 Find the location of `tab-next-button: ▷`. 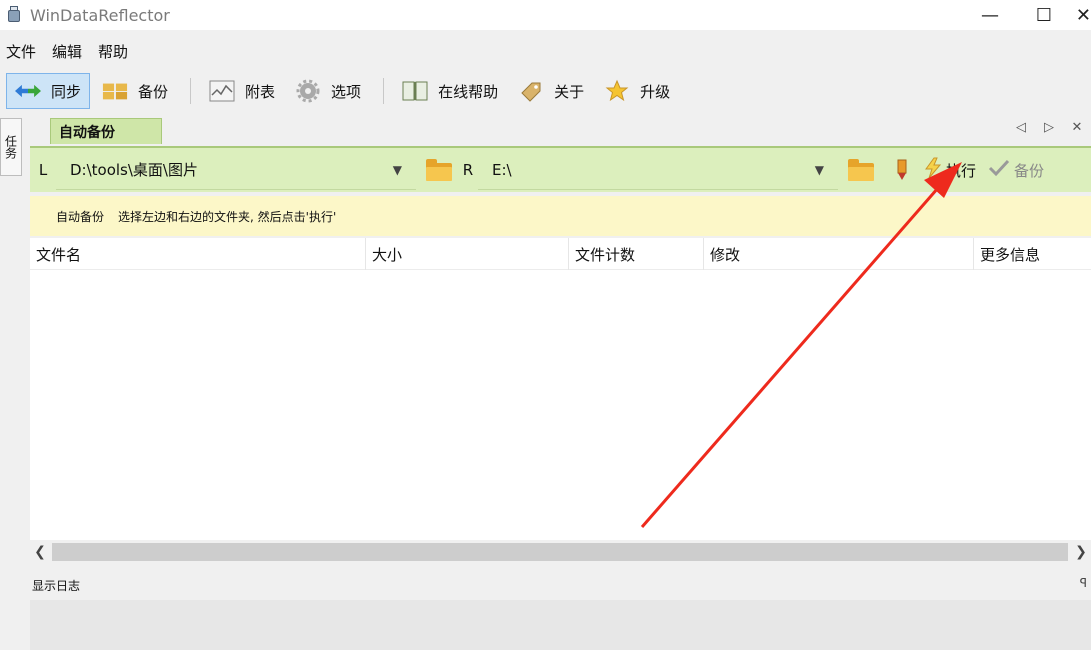

tab-next-button: ▷ is located at coordinates (1049, 127).